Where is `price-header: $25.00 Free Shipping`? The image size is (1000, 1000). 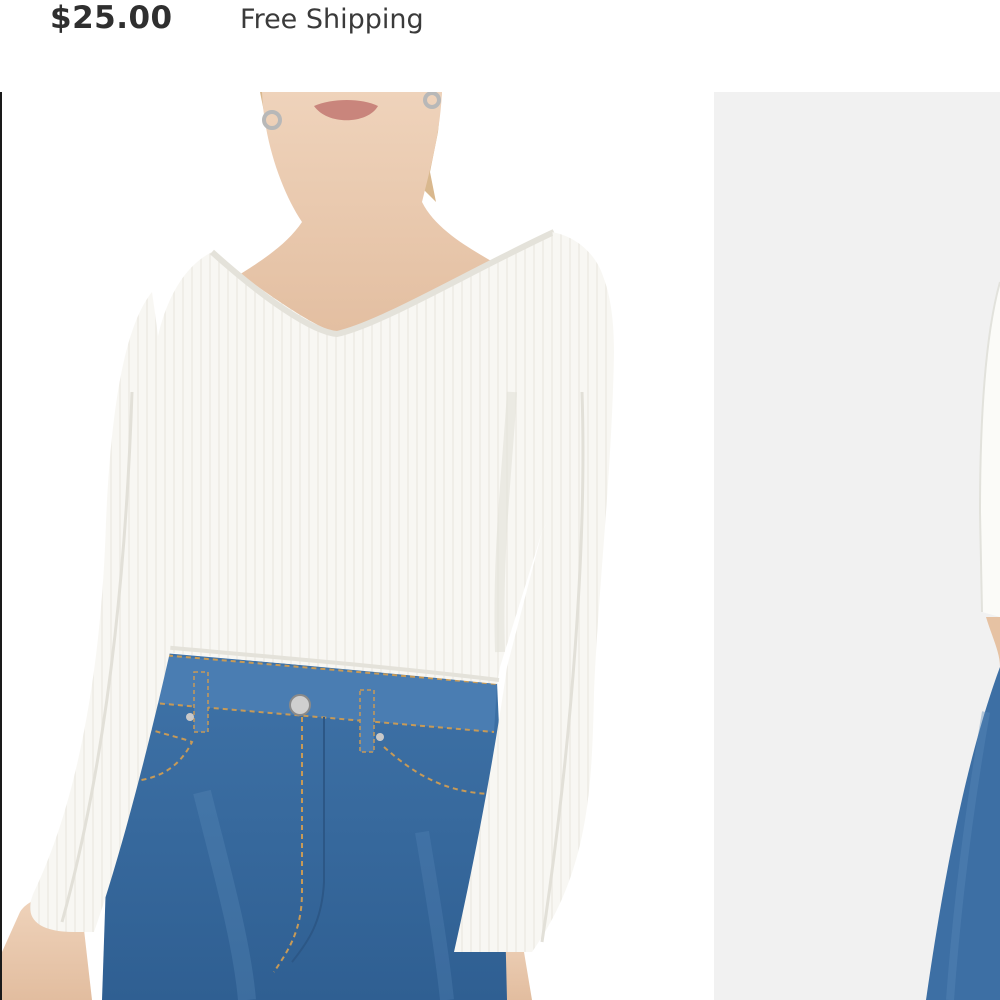
price-header: $25.00 Free Shipping is located at coordinates (500, 46).